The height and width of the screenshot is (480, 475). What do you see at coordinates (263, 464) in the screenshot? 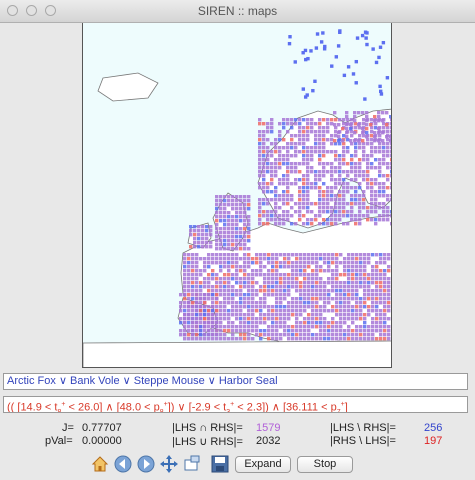
I see `expand-button: Expand` at bounding box center [263, 464].